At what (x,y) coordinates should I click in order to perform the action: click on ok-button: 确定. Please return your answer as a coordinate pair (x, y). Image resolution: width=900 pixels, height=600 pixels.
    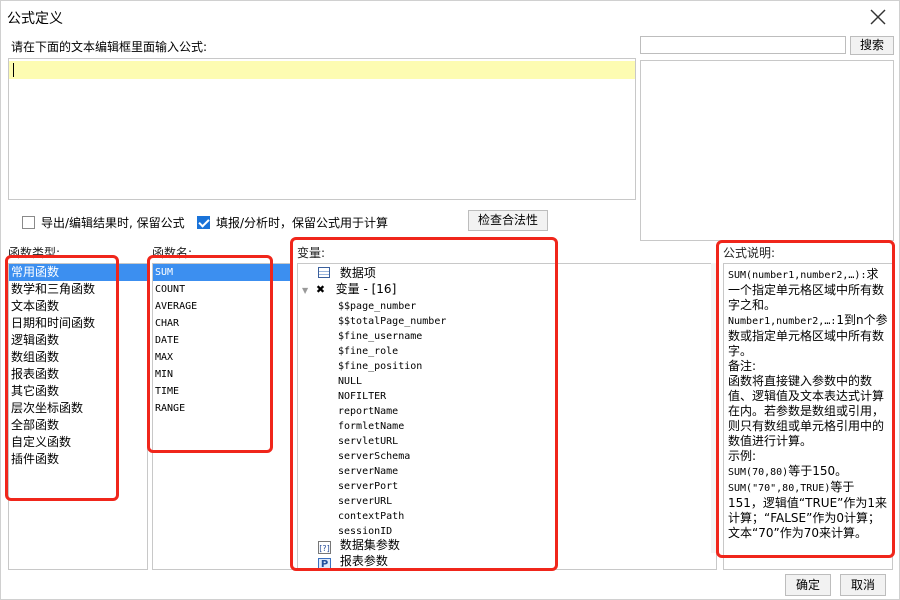
    Looking at the image, I should click on (808, 585).